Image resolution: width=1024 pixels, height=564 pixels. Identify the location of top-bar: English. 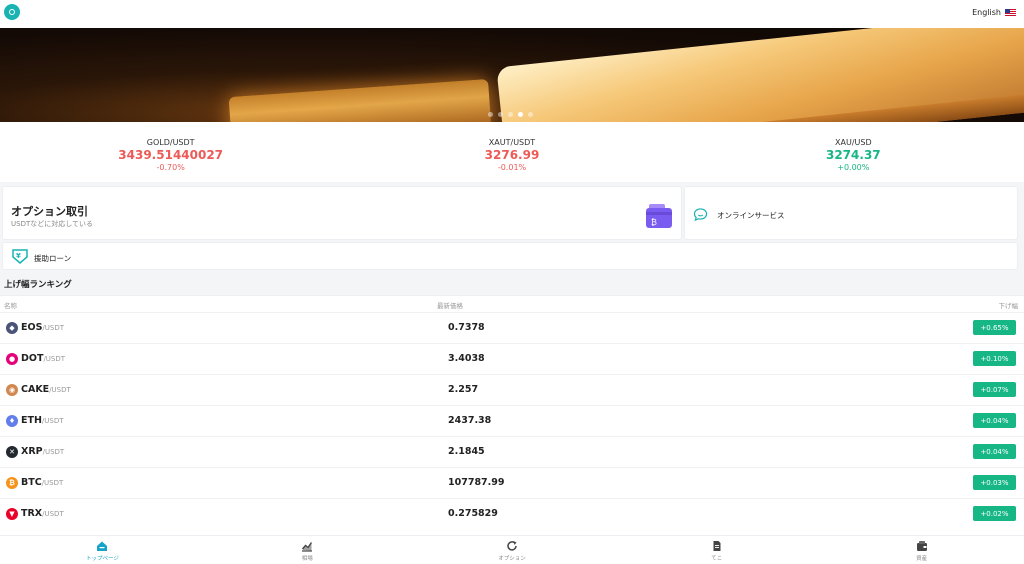
(512, 14).